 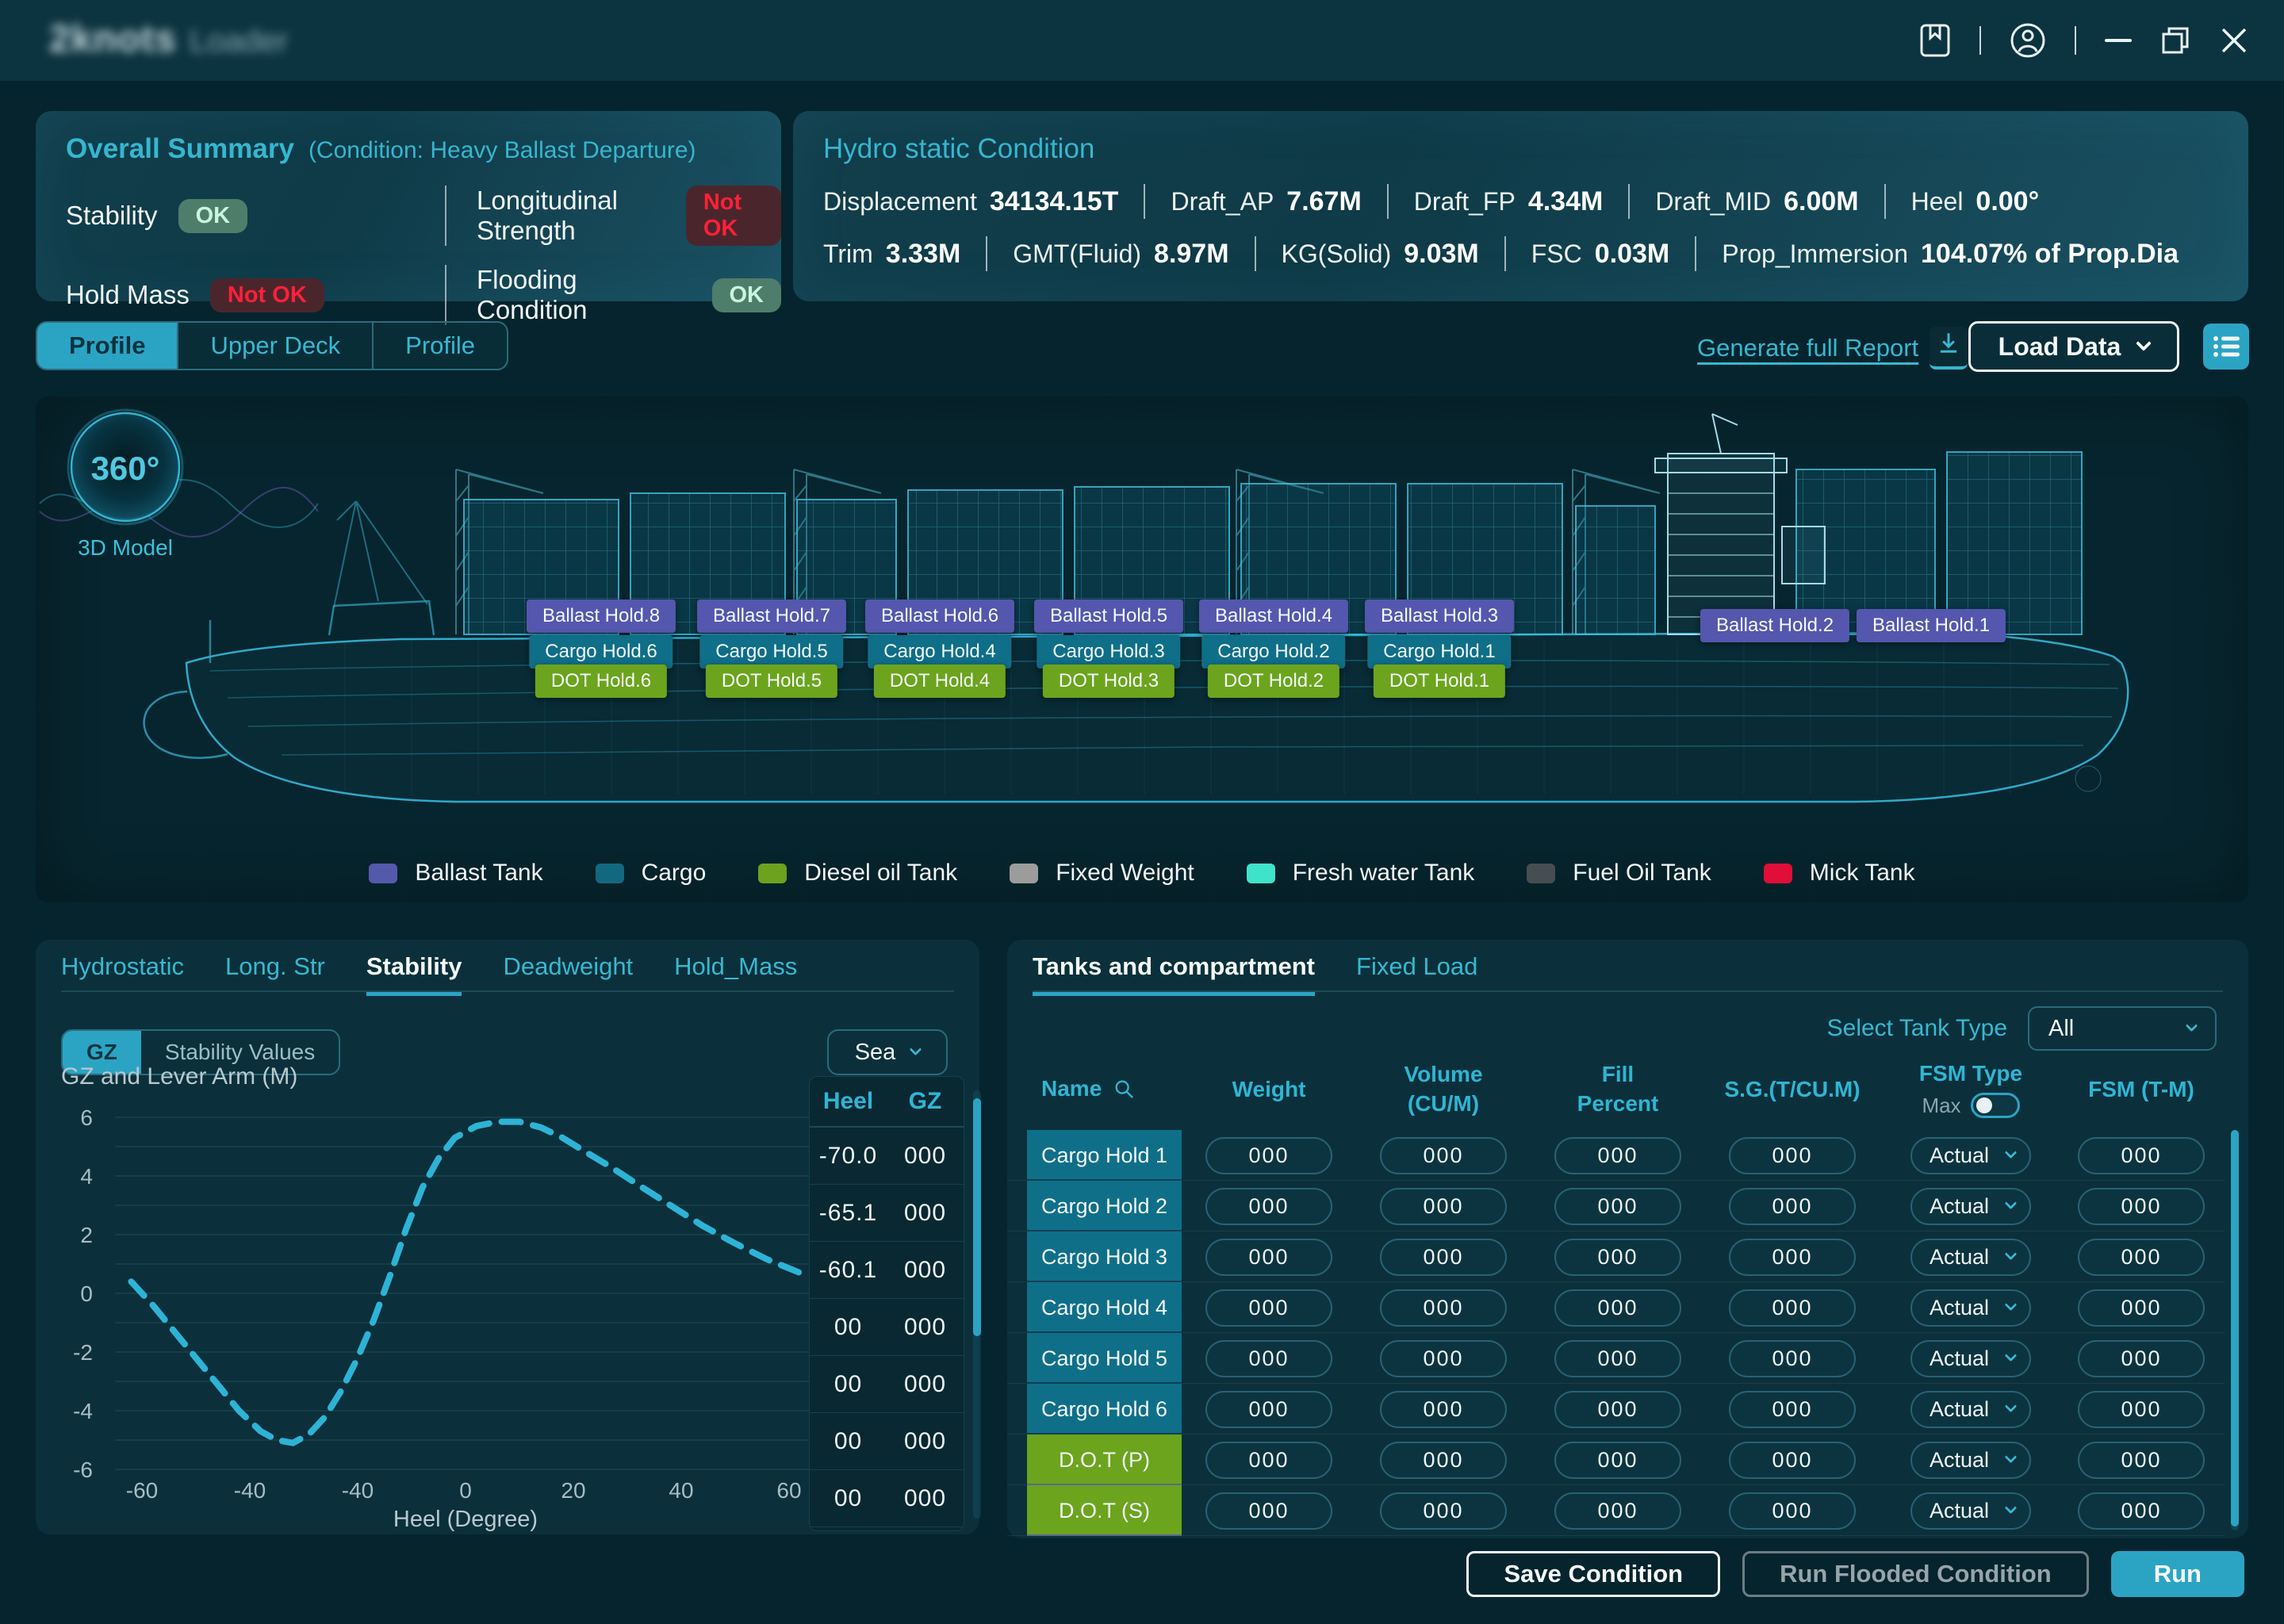 I want to click on dot-hold-label: DOT Hold.4, so click(x=939, y=681).